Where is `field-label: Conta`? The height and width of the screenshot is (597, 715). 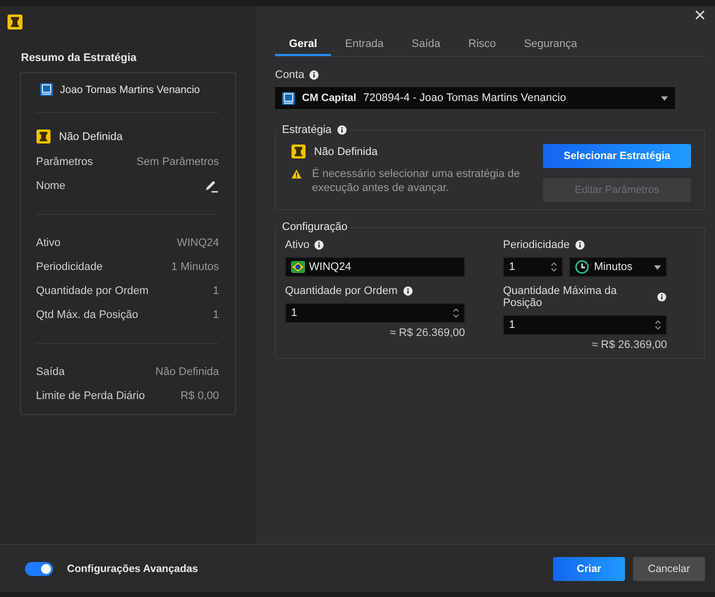 field-label: Conta is located at coordinates (289, 75).